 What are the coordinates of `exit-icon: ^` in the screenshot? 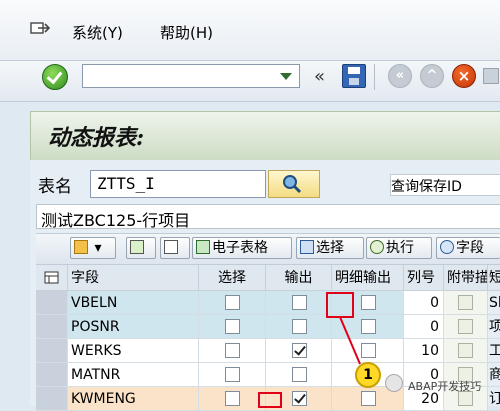 It's located at (432, 76).